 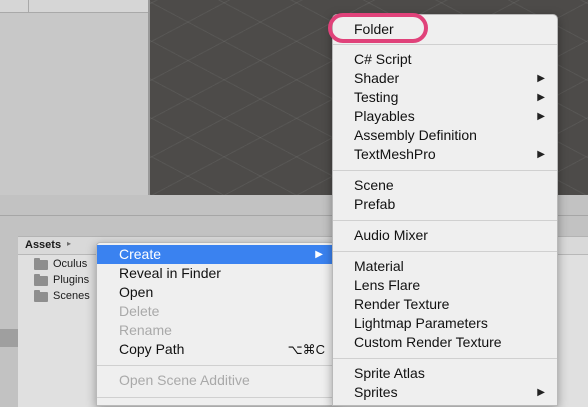 I want to click on menu-item-label: Copy Path, so click(x=152, y=349).